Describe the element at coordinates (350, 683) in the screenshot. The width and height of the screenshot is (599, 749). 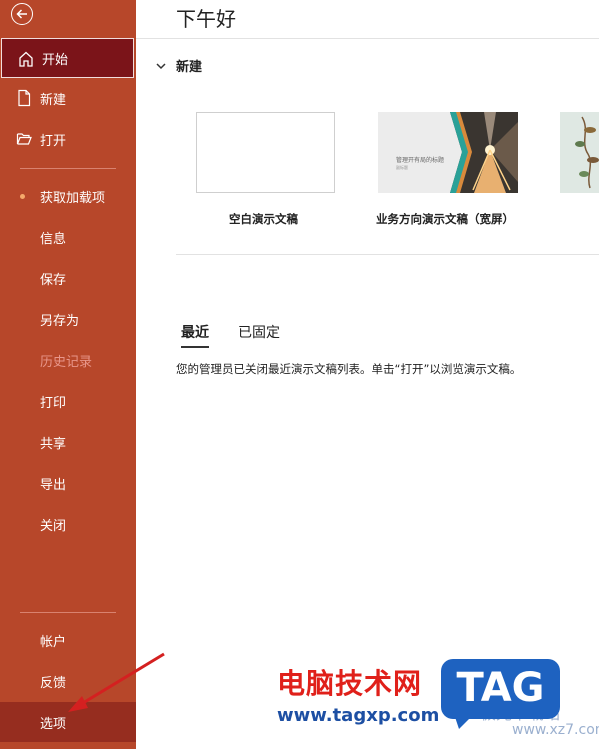
I see `watermark-site-name: 电脑技术网` at that location.